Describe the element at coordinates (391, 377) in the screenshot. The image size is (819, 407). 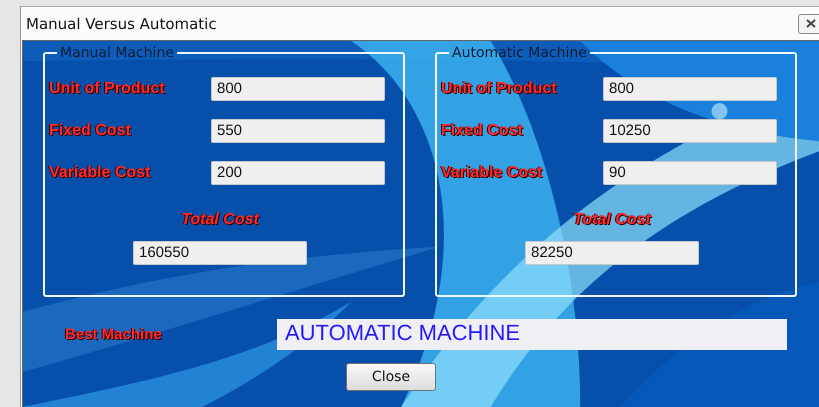
I see `close-dialog-button: Close` at that location.